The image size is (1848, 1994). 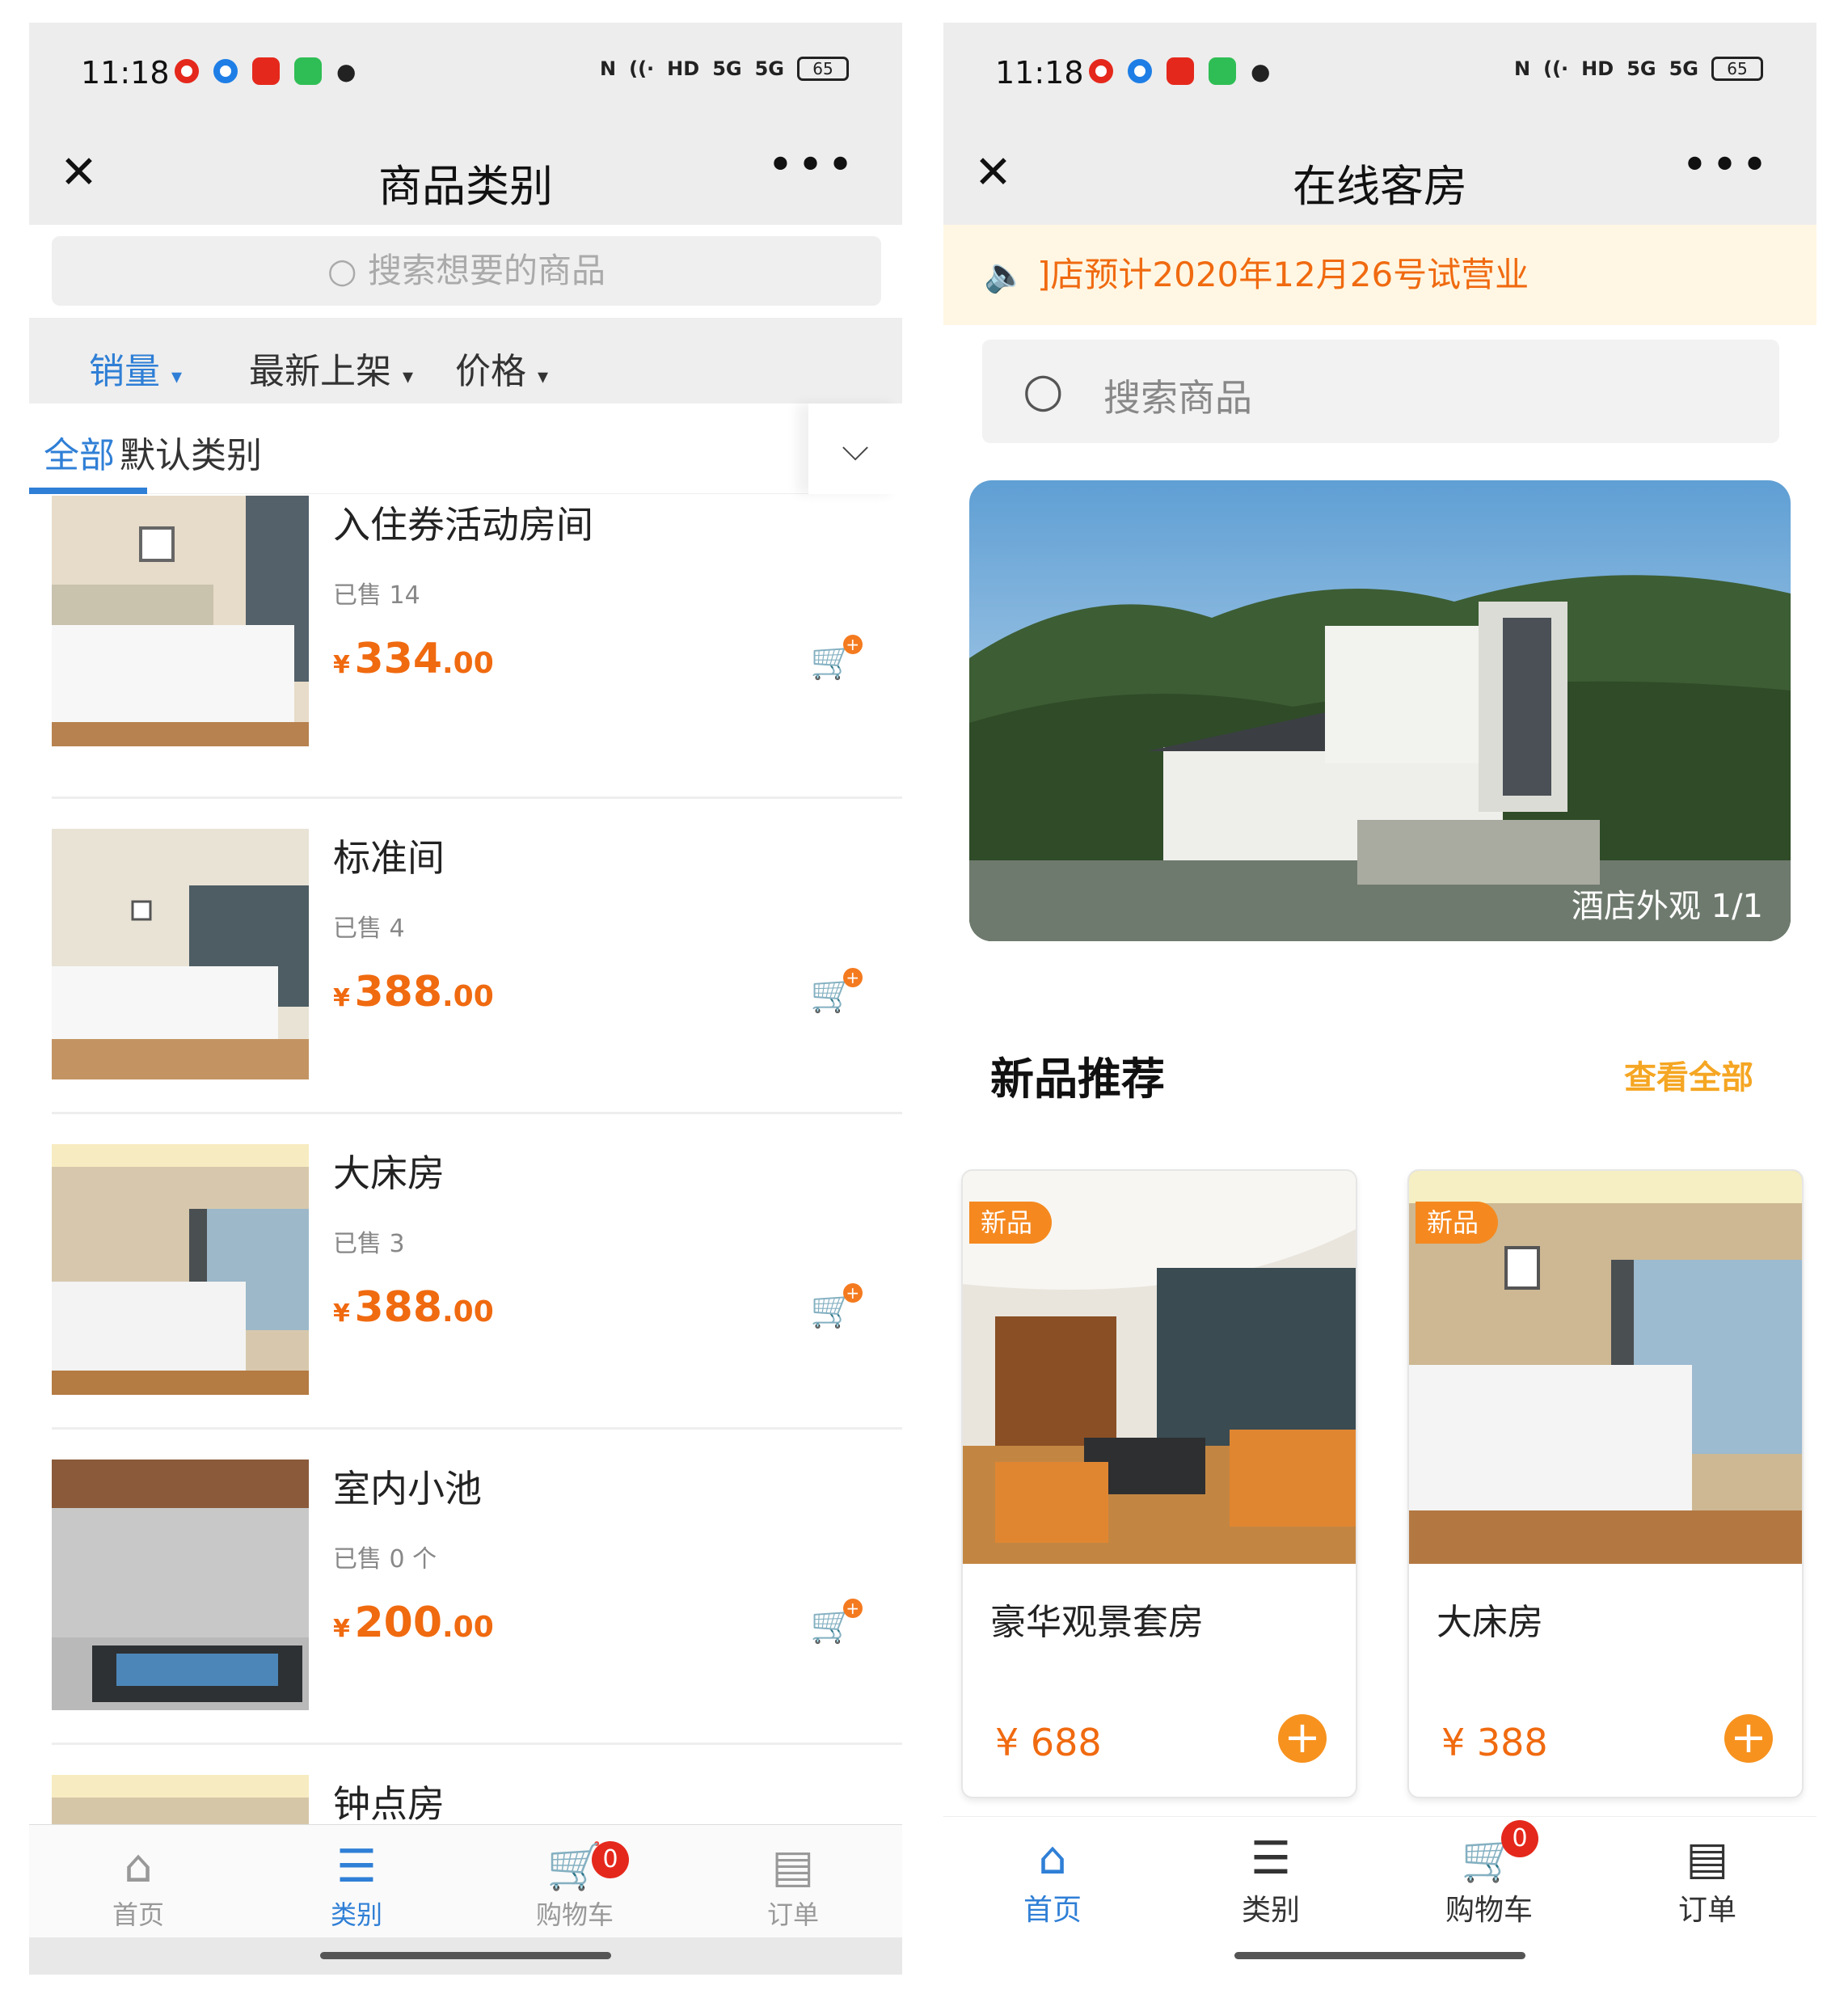 What do you see at coordinates (823, 69) in the screenshot?
I see `battery-icon: 65` at bounding box center [823, 69].